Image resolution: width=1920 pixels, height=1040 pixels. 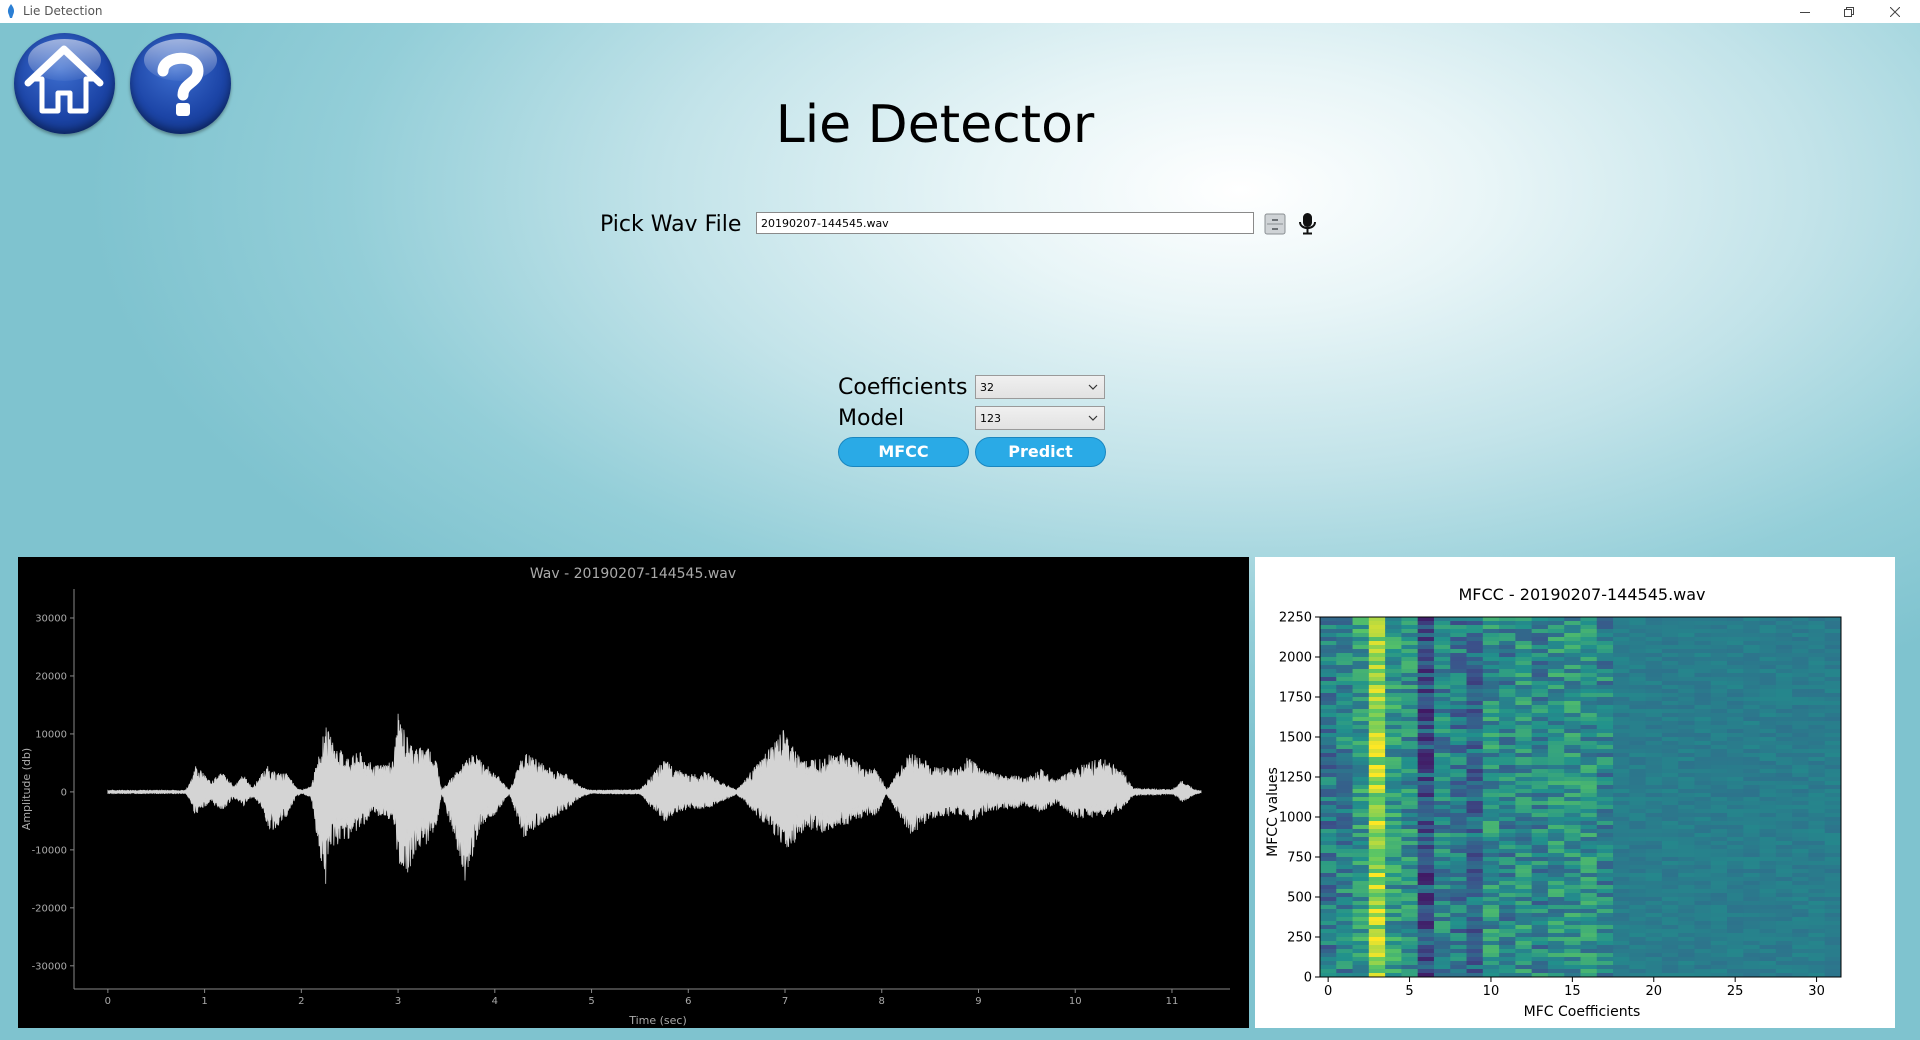 I want to click on wav-file-input, so click(x=1005, y=223).